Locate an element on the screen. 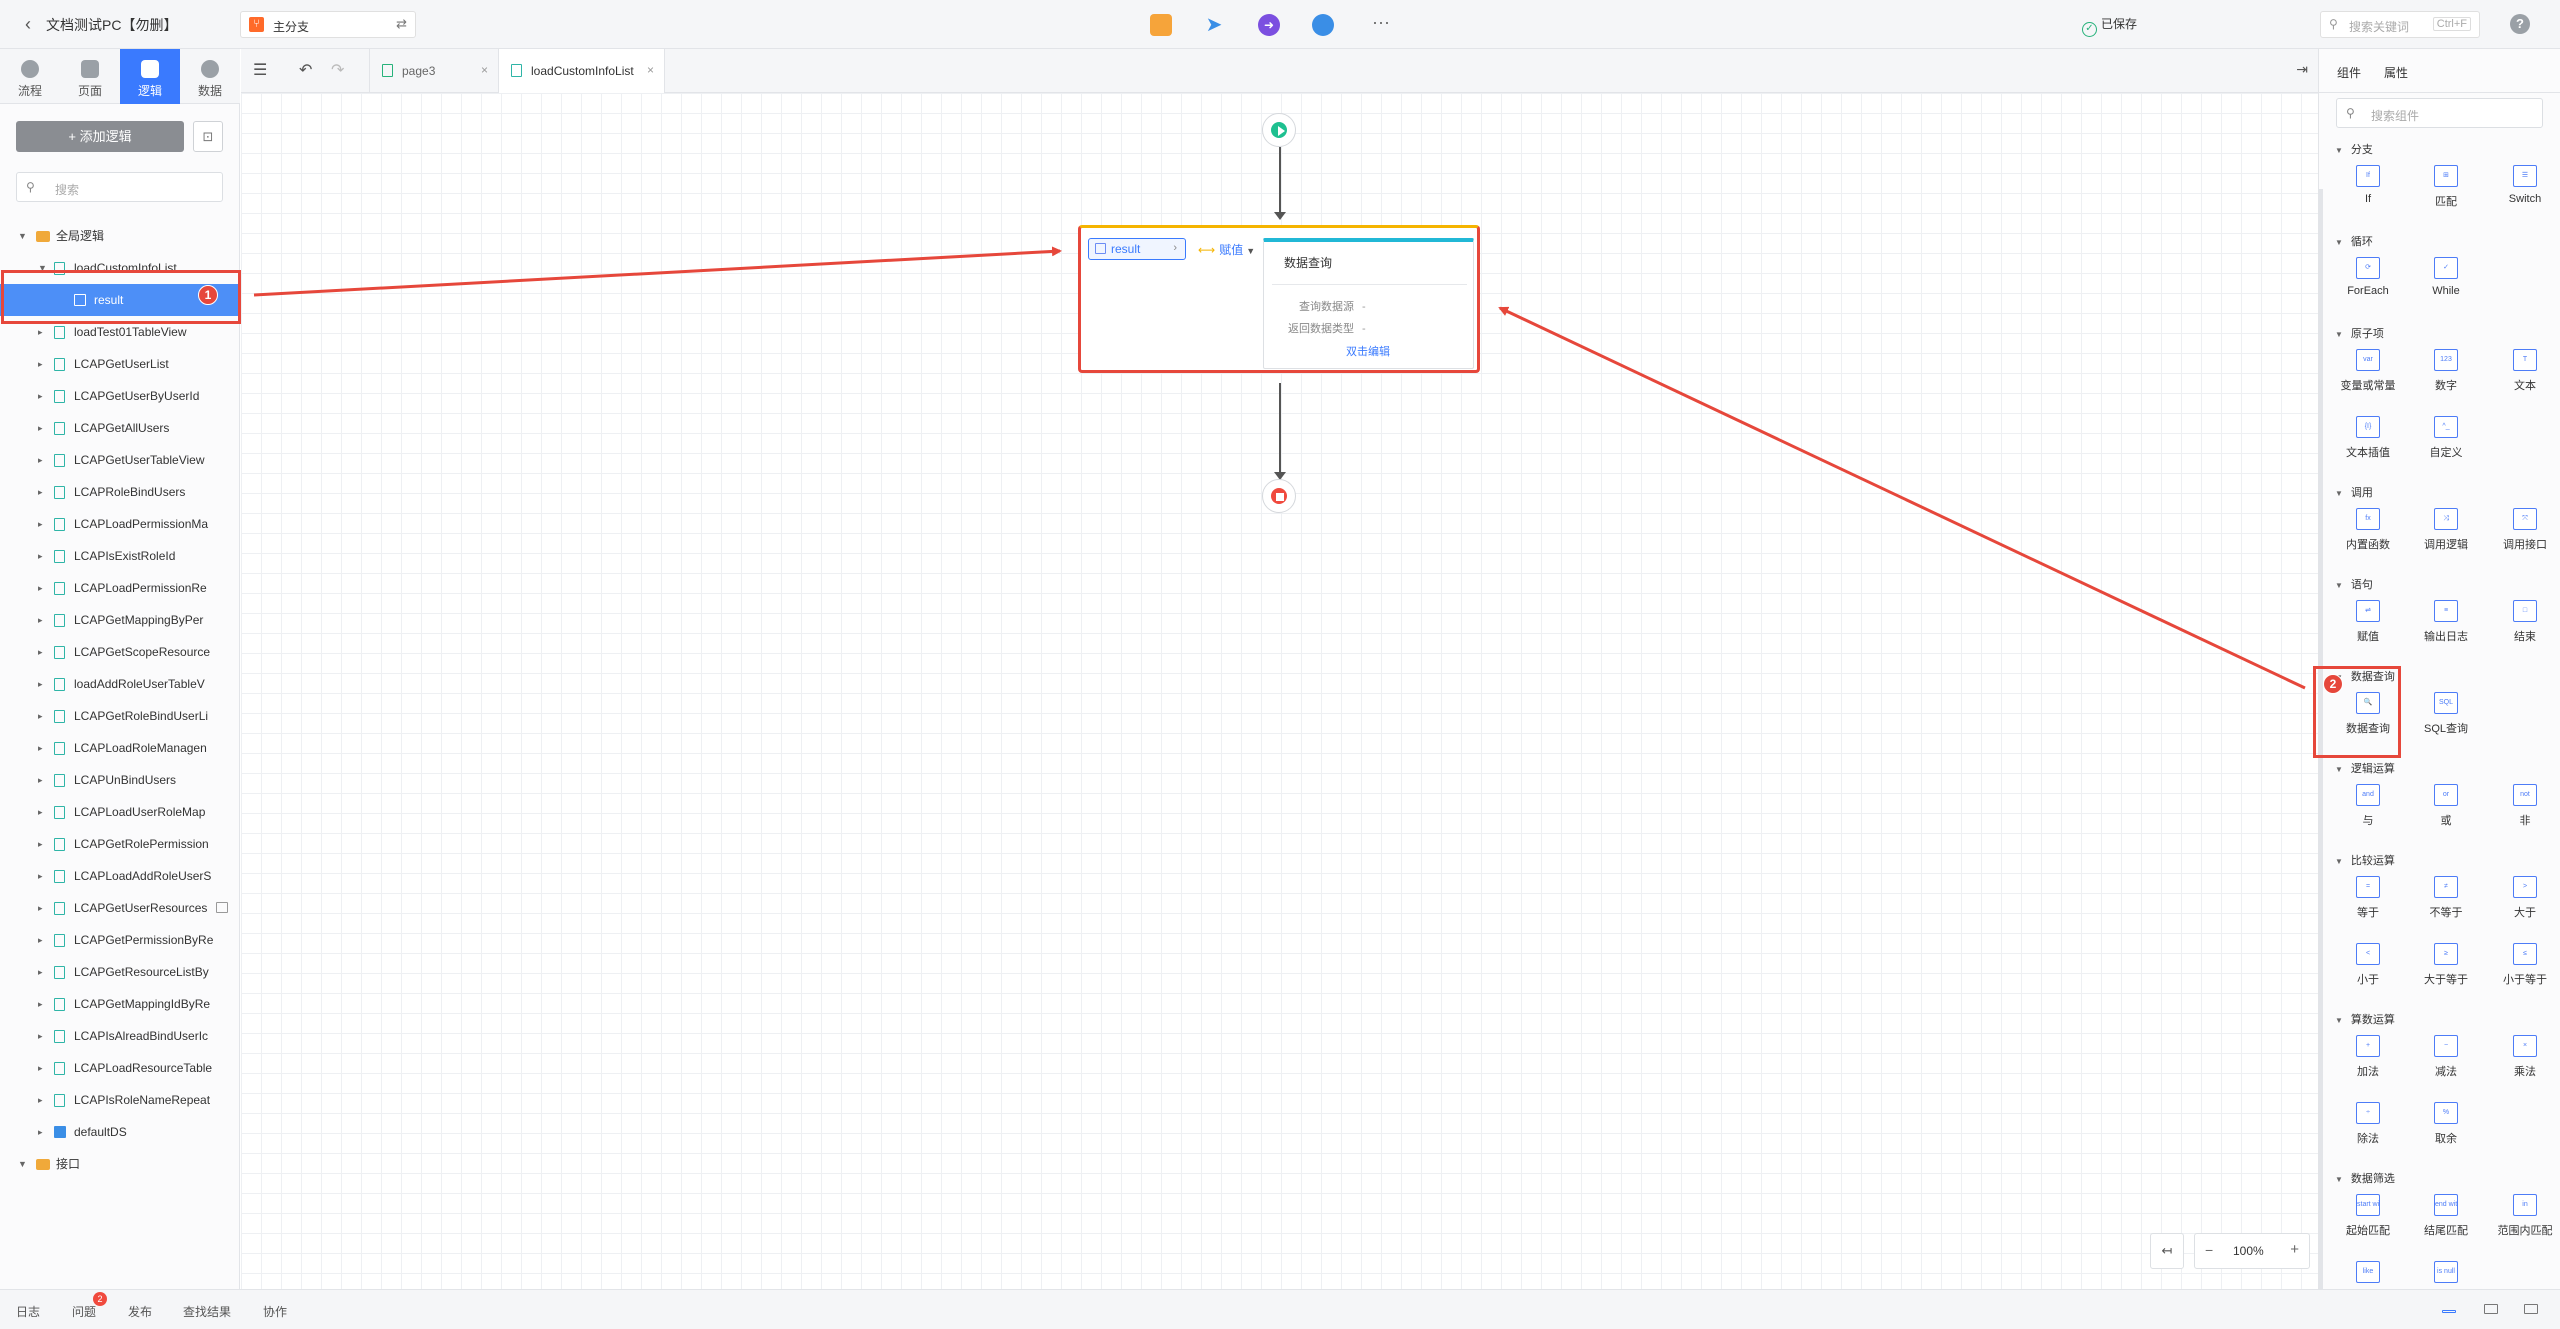  component-item: ≤ 小于等于 is located at coordinates (2525, 965).